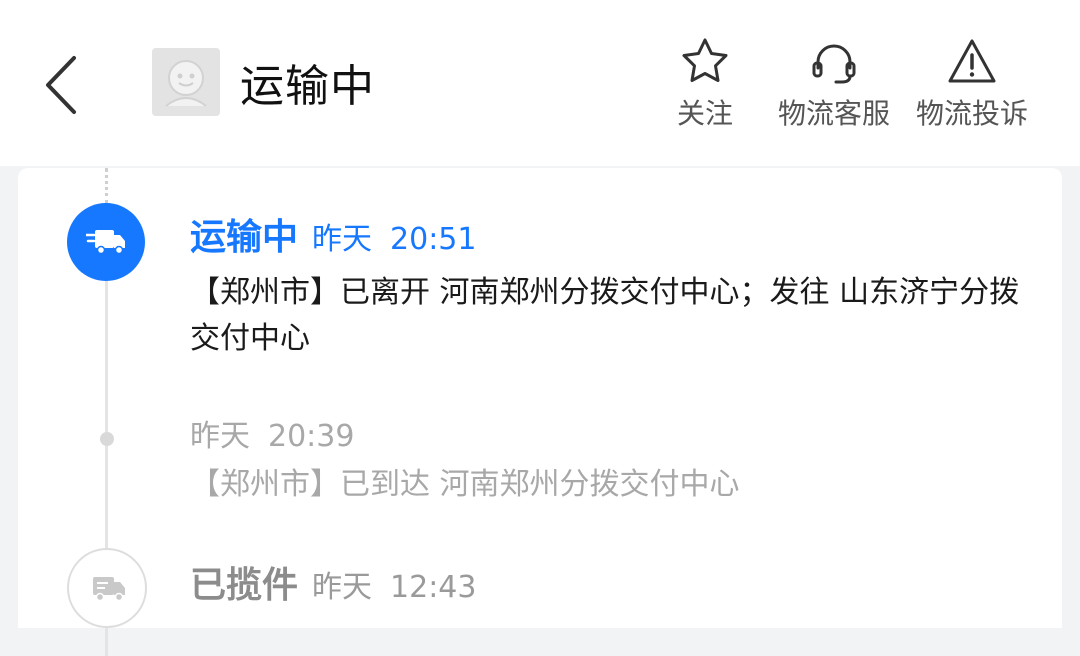 This screenshot has width=1080, height=656. What do you see at coordinates (971, 113) in the screenshot?
I see `logistics-complaint-label: 物流投诉` at bounding box center [971, 113].